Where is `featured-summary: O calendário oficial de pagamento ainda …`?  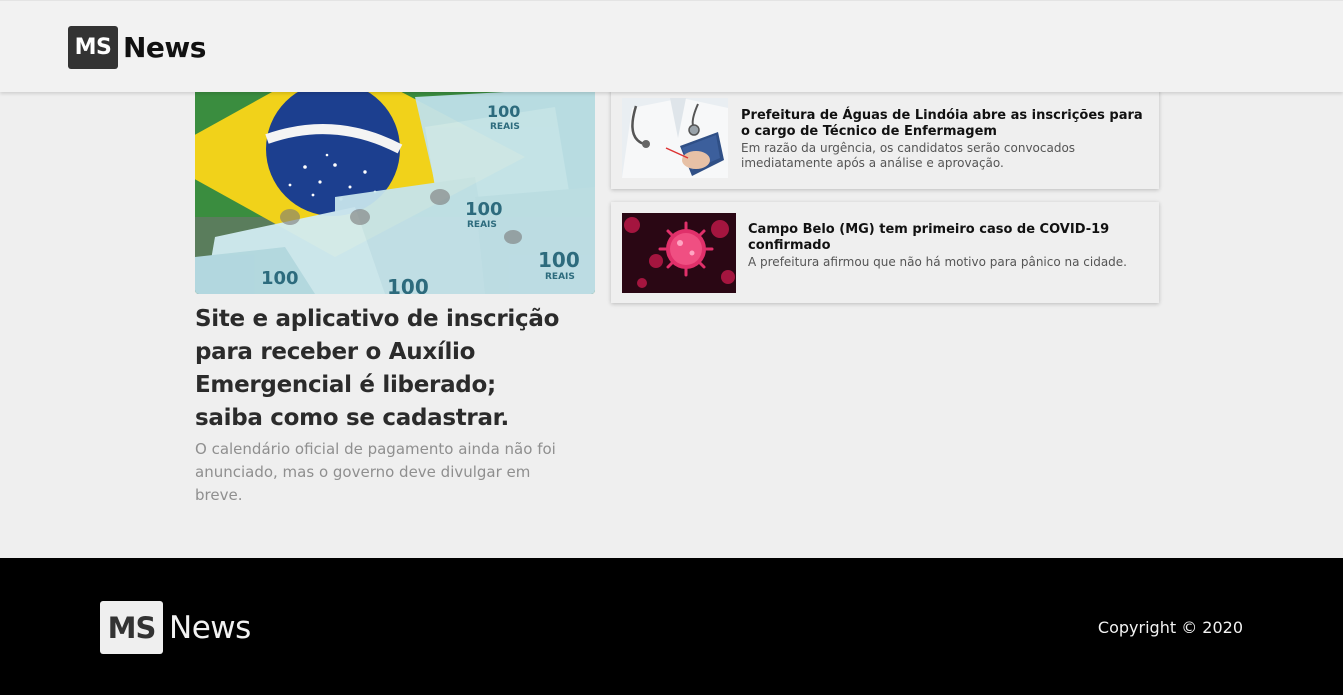
featured-summary: O calendário oficial de pagamento ainda … is located at coordinates (375, 472).